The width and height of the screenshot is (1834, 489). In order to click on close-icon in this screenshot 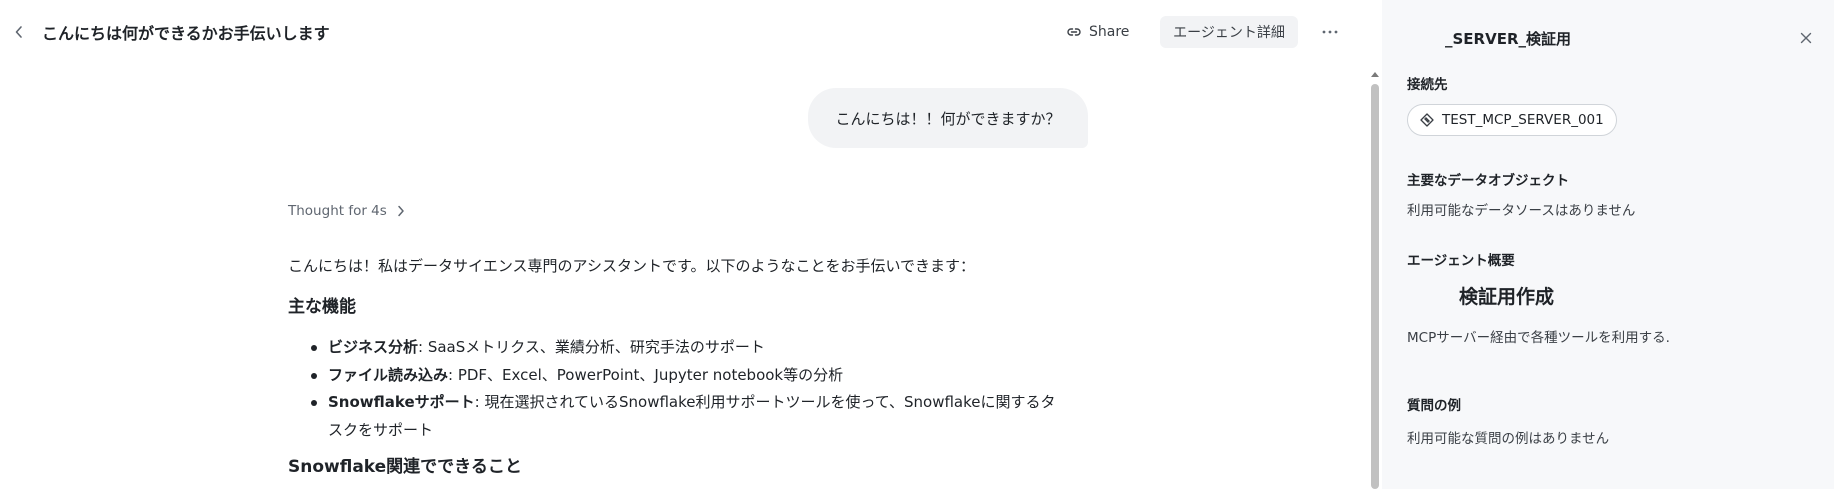, I will do `click(1806, 38)`.